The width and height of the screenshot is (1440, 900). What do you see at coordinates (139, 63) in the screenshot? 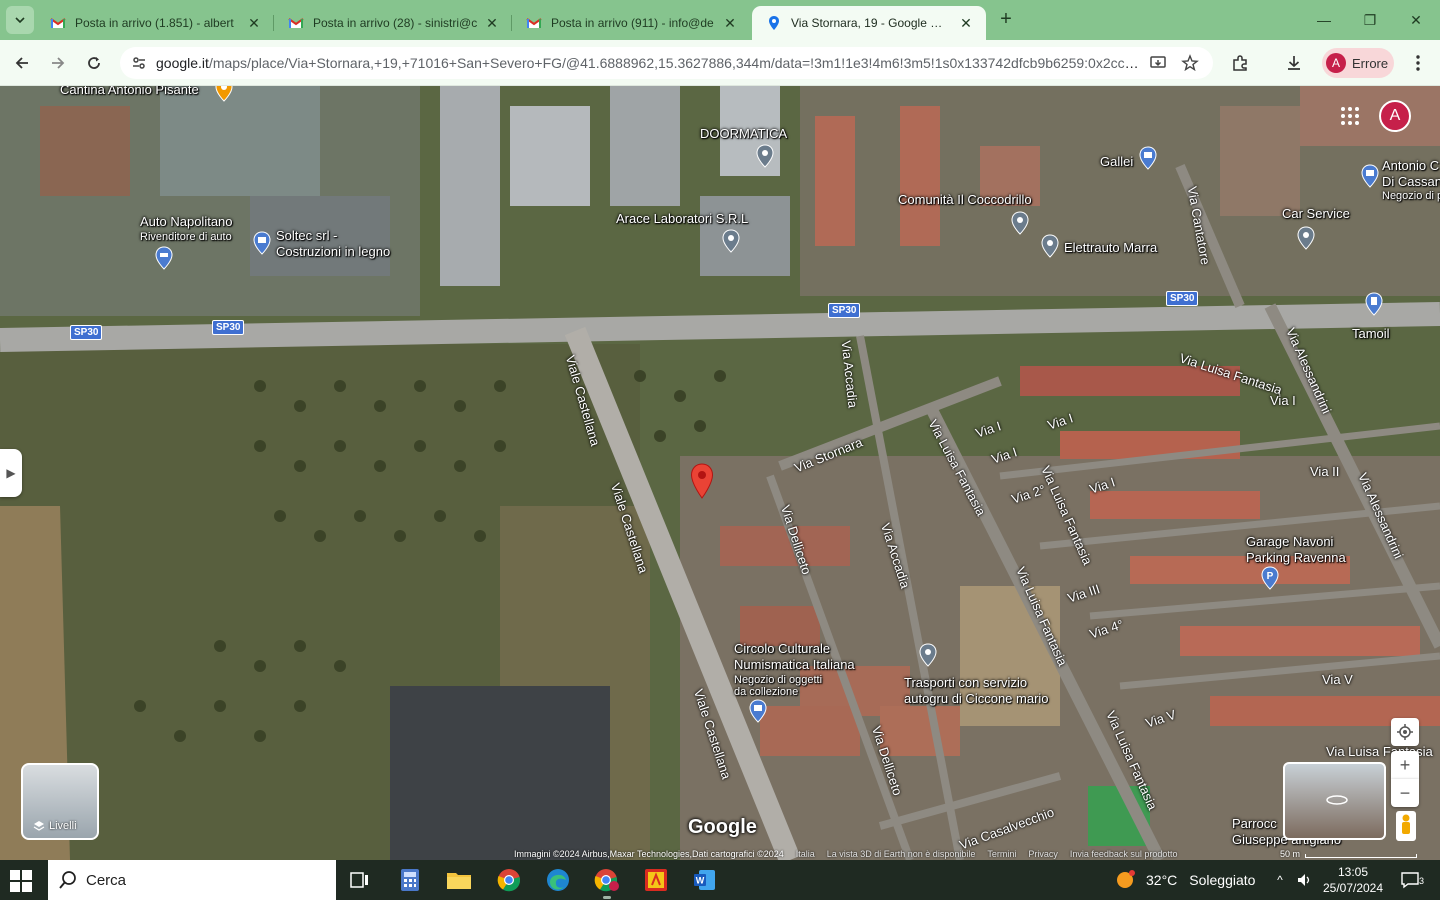
I see `site-info-icon` at bounding box center [139, 63].